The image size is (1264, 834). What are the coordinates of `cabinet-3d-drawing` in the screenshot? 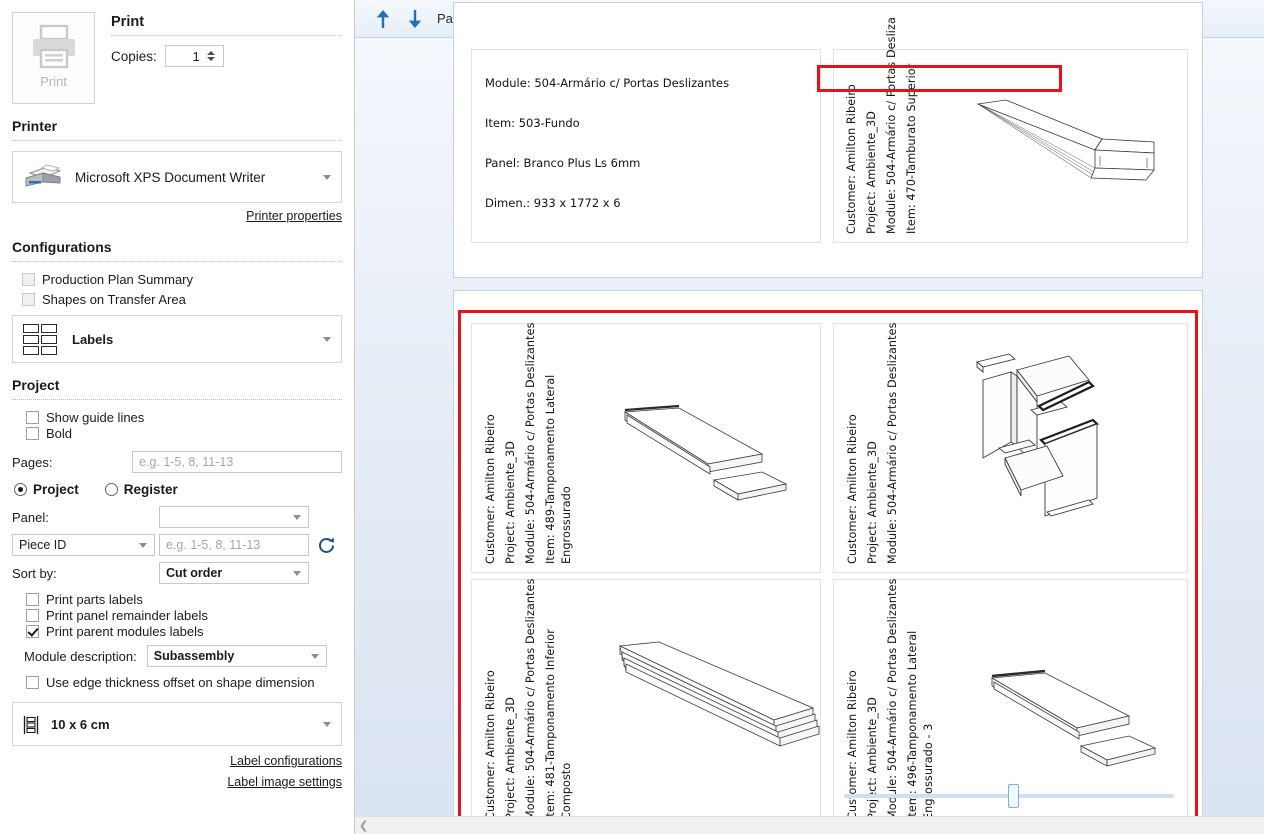 It's located at (1037, 435).